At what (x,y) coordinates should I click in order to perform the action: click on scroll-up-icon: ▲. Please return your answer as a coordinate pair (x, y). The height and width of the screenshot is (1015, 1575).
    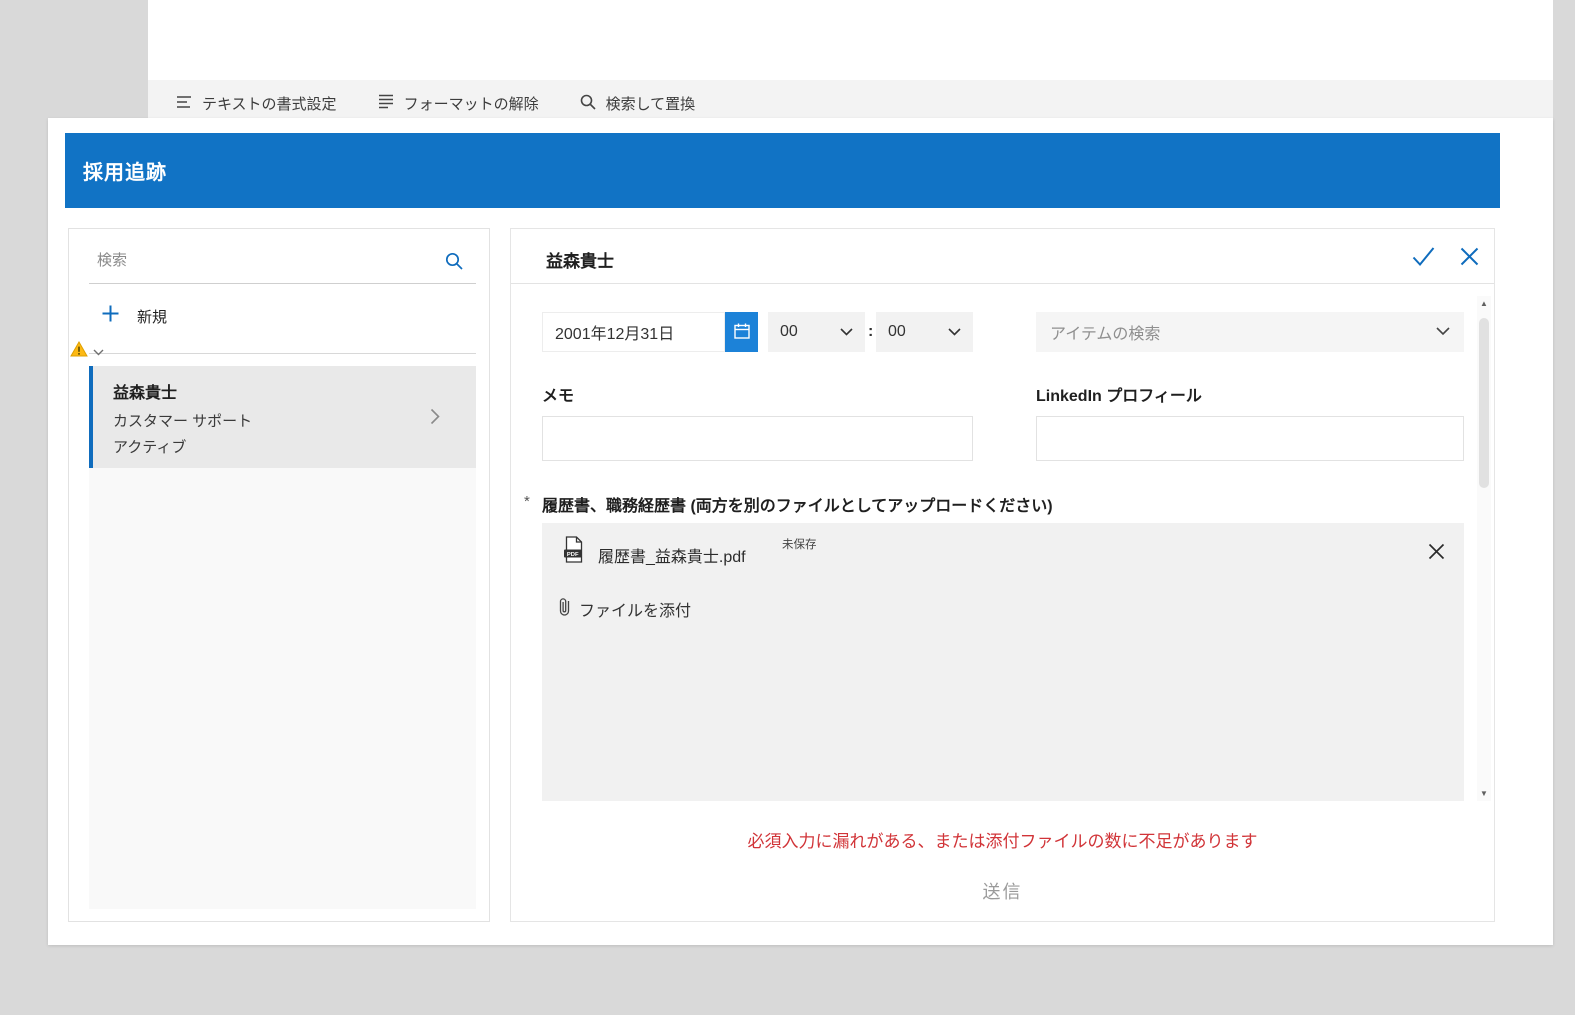
    Looking at the image, I should click on (1484, 303).